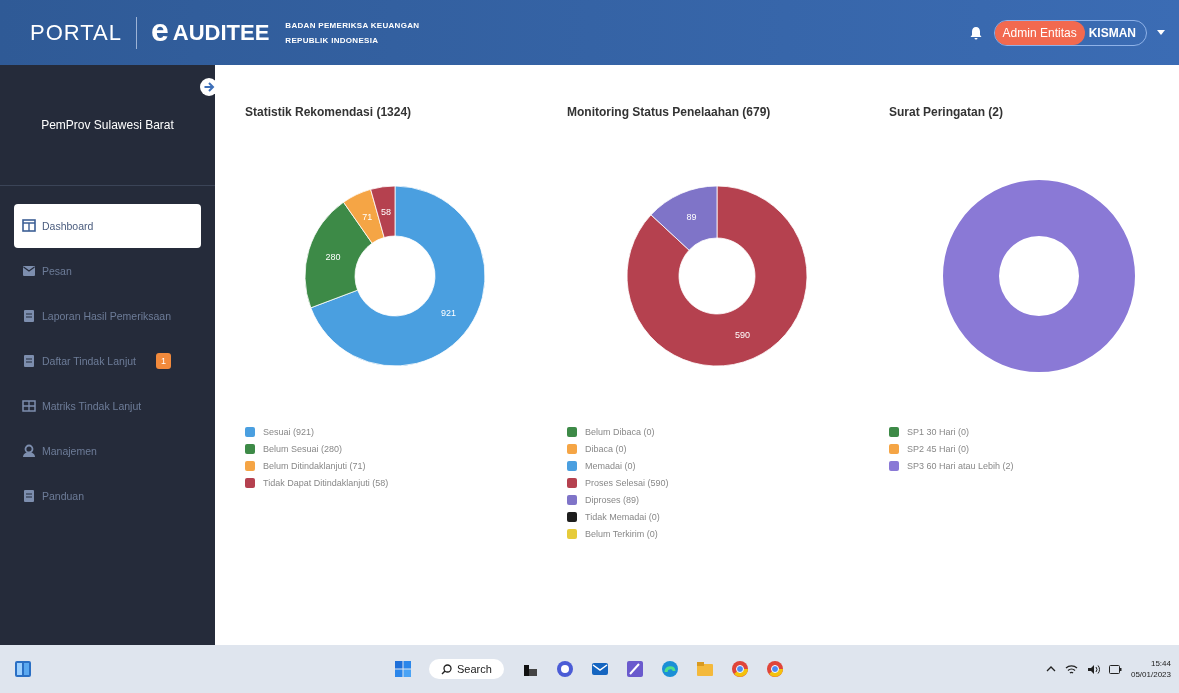 Image resolution: width=1179 pixels, height=693 pixels. I want to click on slice-value: 590, so click(743, 334).